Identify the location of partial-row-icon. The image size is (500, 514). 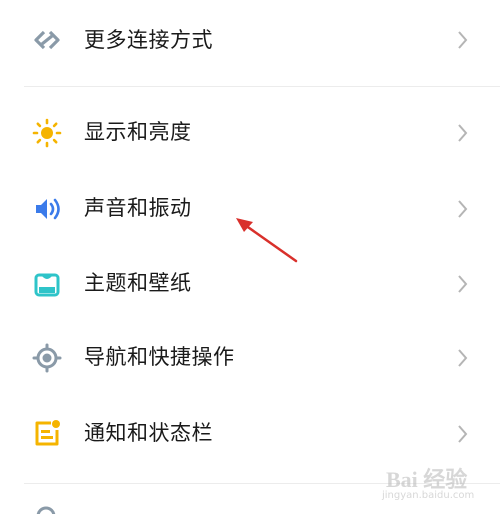
(46, 510).